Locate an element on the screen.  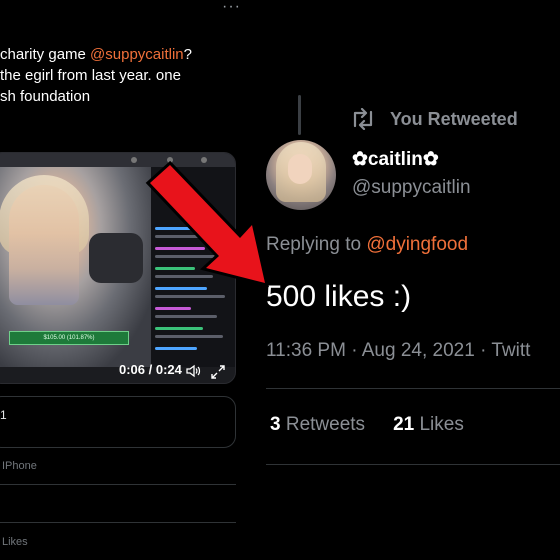
stream-chat-panel is located at coordinates (193, 267).